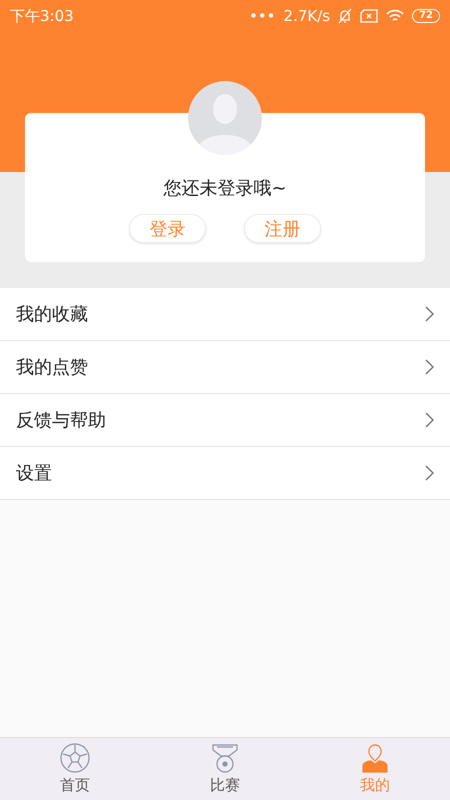 The width and height of the screenshot is (450, 800). Describe the element at coordinates (225, 314) in the screenshot. I see `menu-item: 我的收藏` at that location.